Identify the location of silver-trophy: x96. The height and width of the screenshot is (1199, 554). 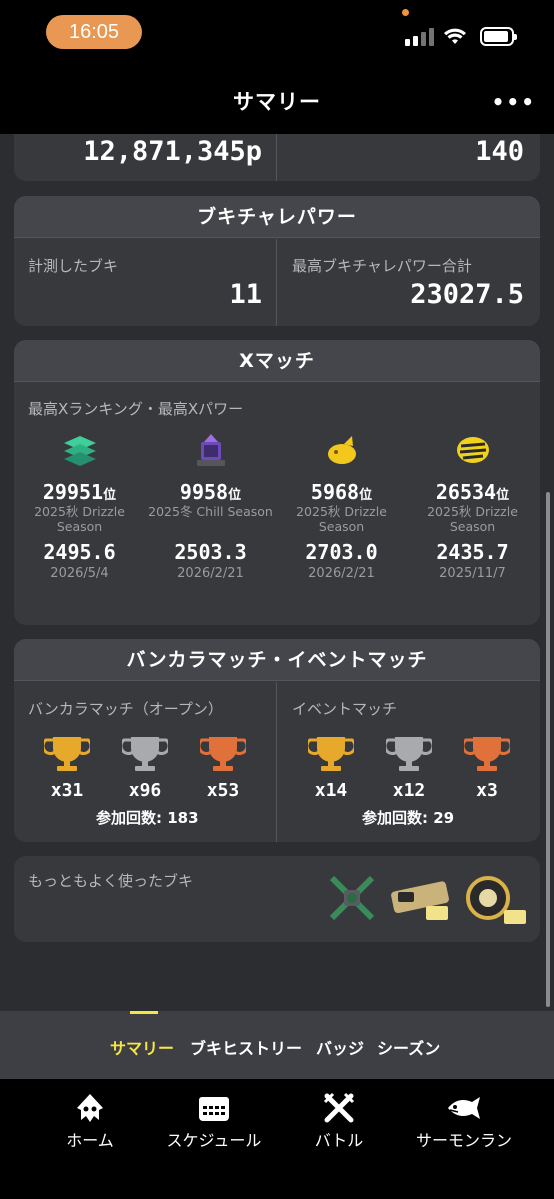
(145, 767).